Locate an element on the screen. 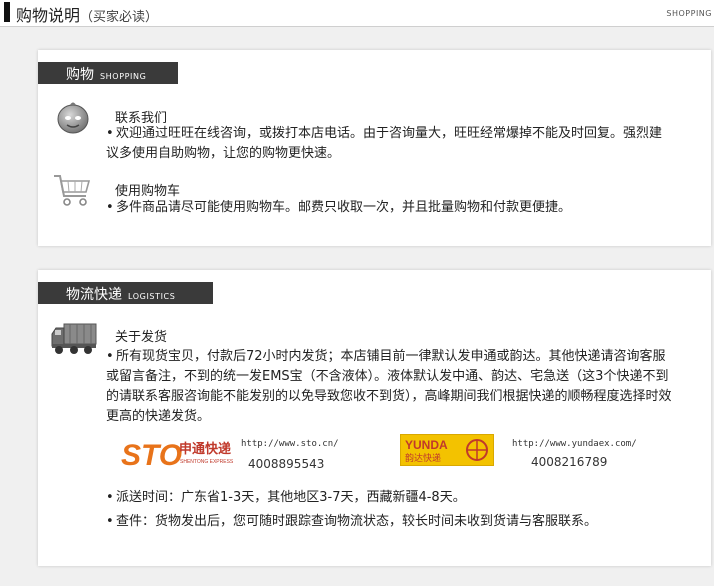 The image size is (714, 586). page-title-text: 购物说明 is located at coordinates (48, 15).